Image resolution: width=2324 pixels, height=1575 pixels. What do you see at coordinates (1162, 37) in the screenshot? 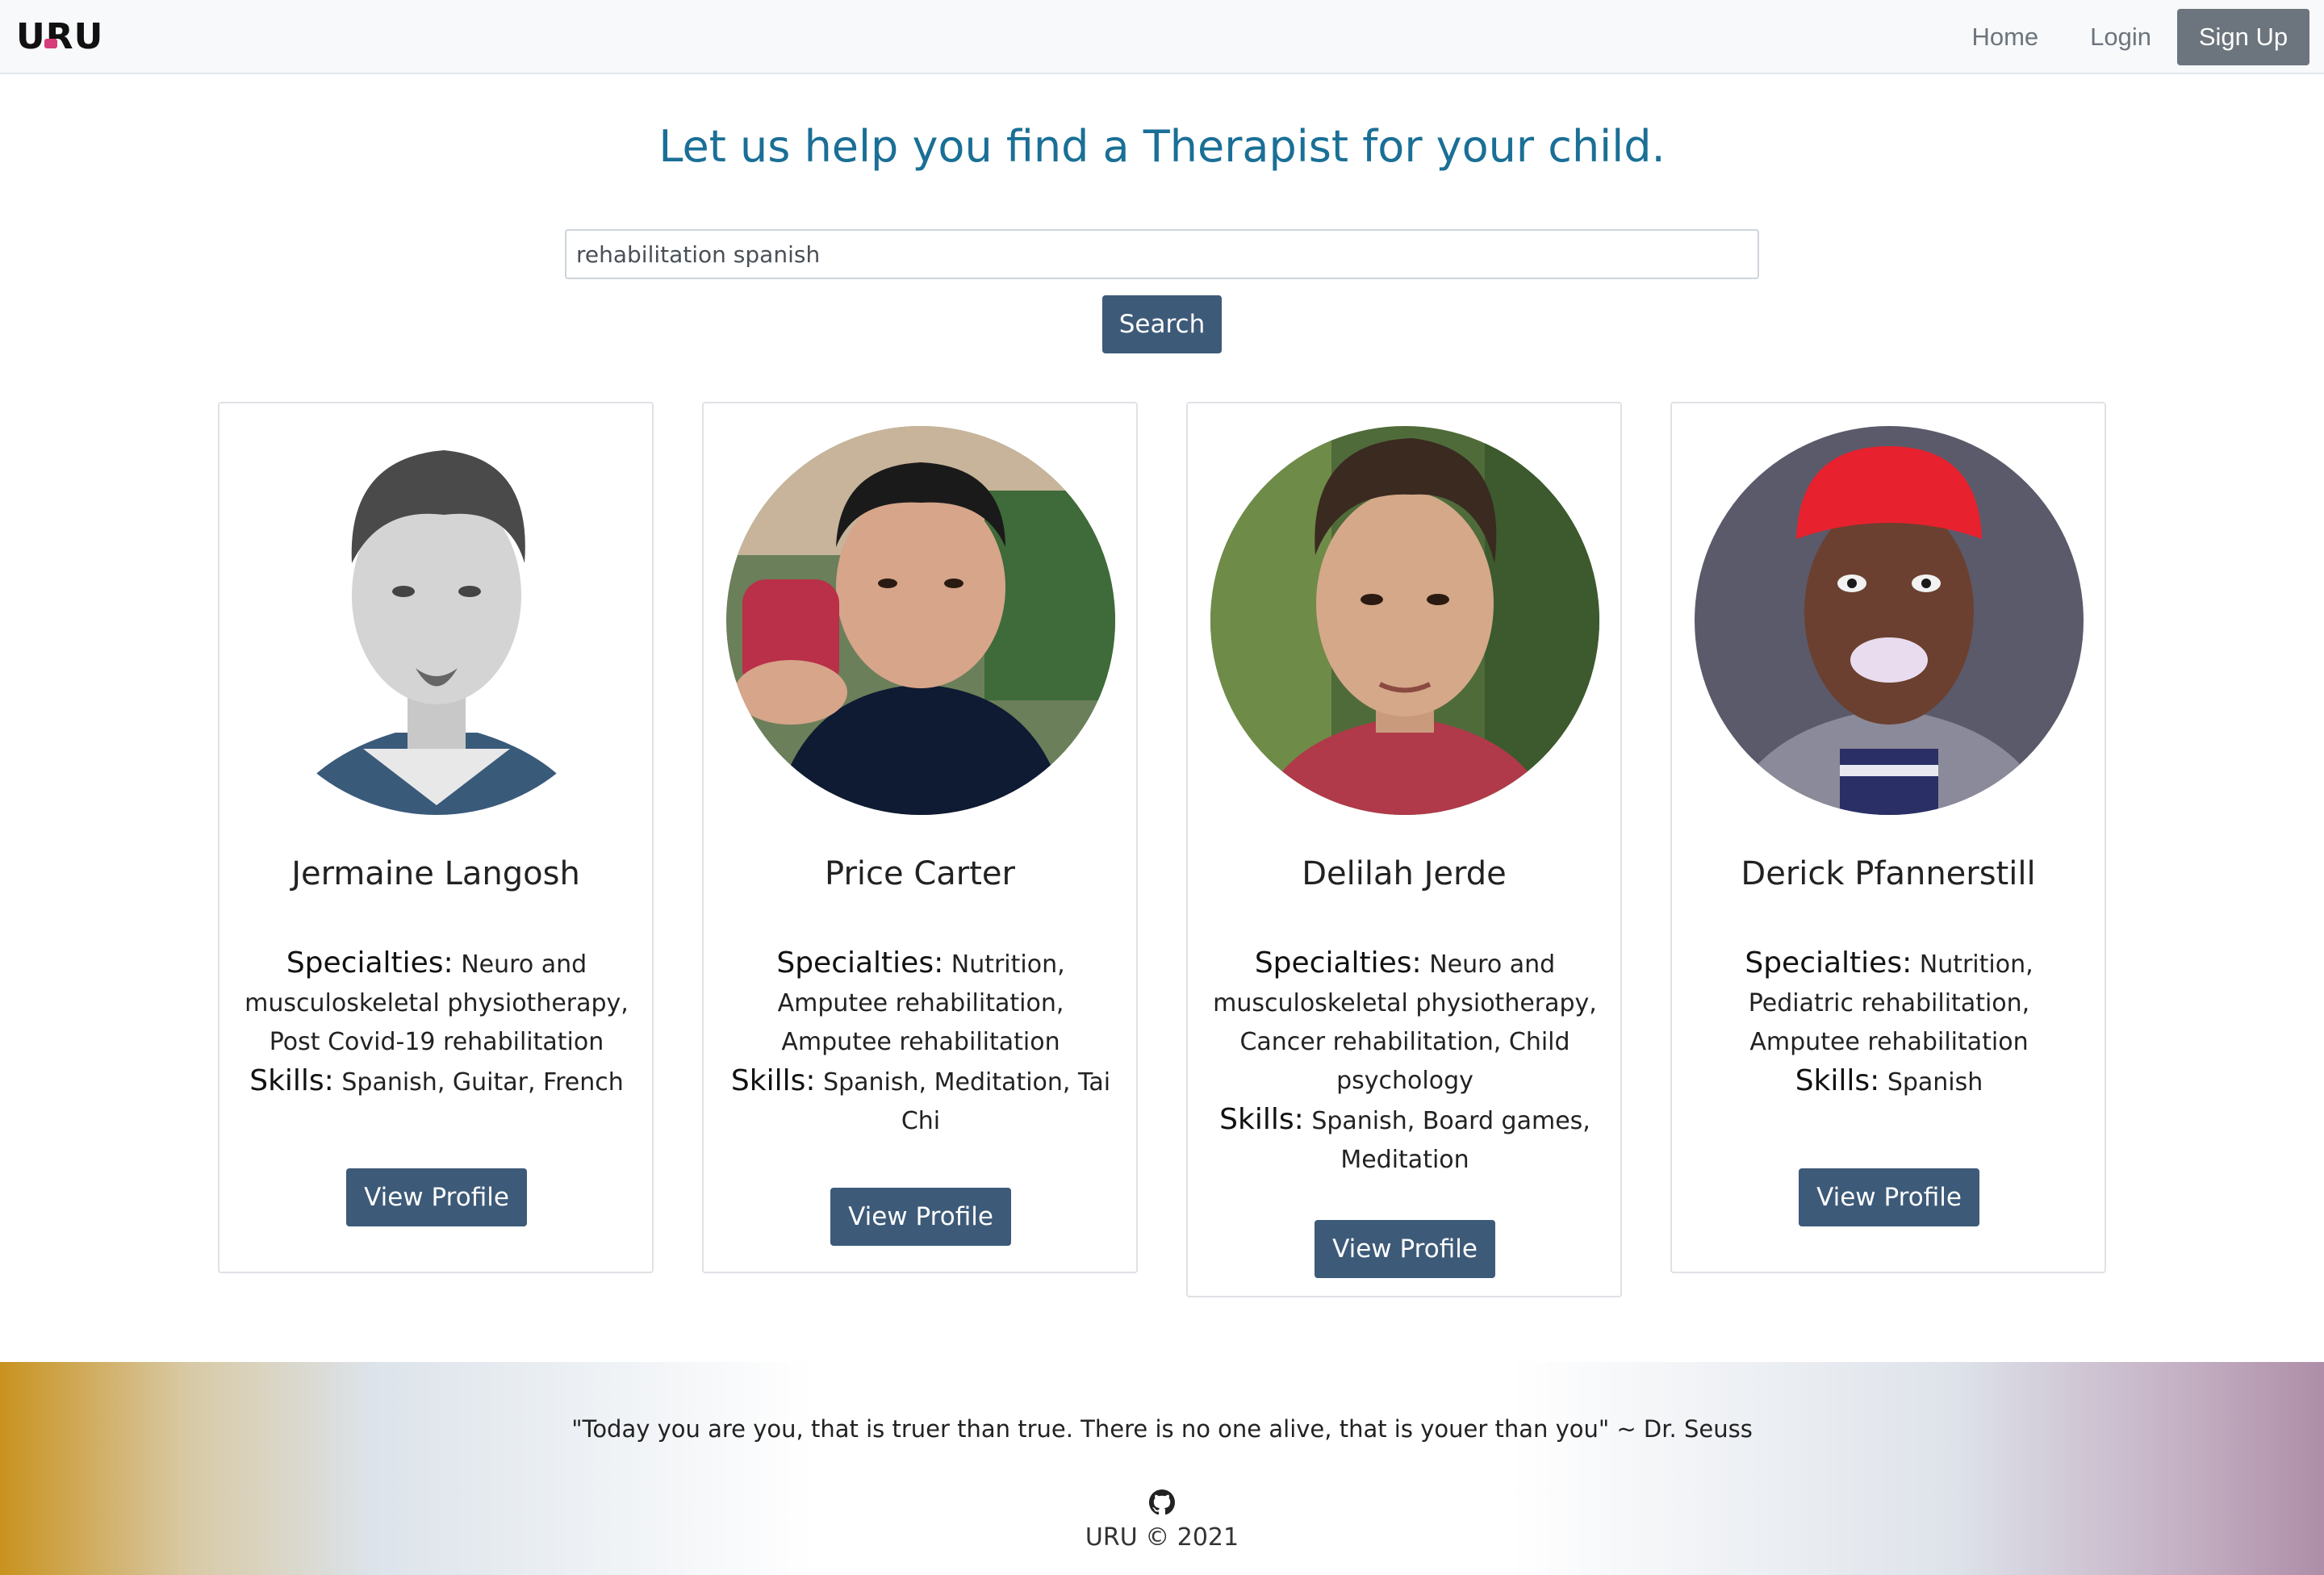
I see `navbar: URU Home Login Sign Up` at bounding box center [1162, 37].